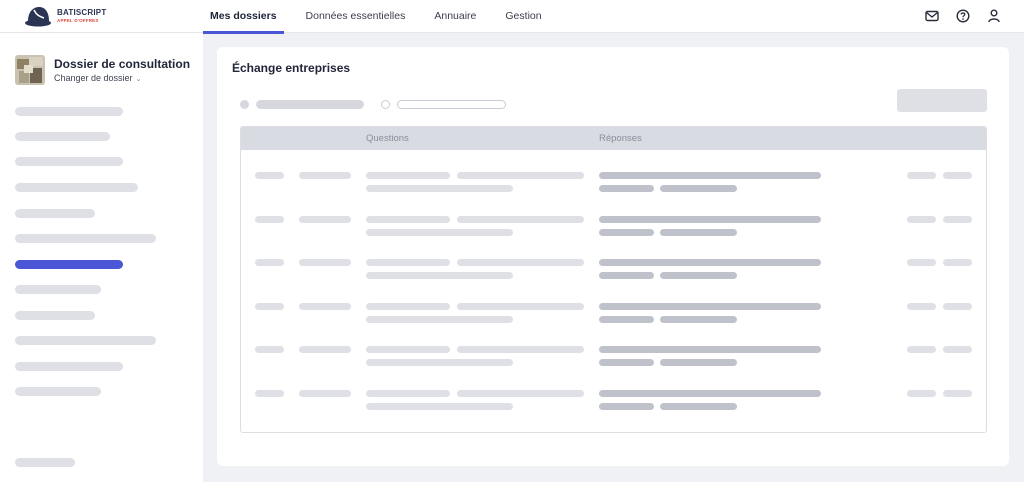 This screenshot has height=482, width=1024. Describe the element at coordinates (138, 79) in the screenshot. I see `chevron-down-icon: ⌄` at that location.